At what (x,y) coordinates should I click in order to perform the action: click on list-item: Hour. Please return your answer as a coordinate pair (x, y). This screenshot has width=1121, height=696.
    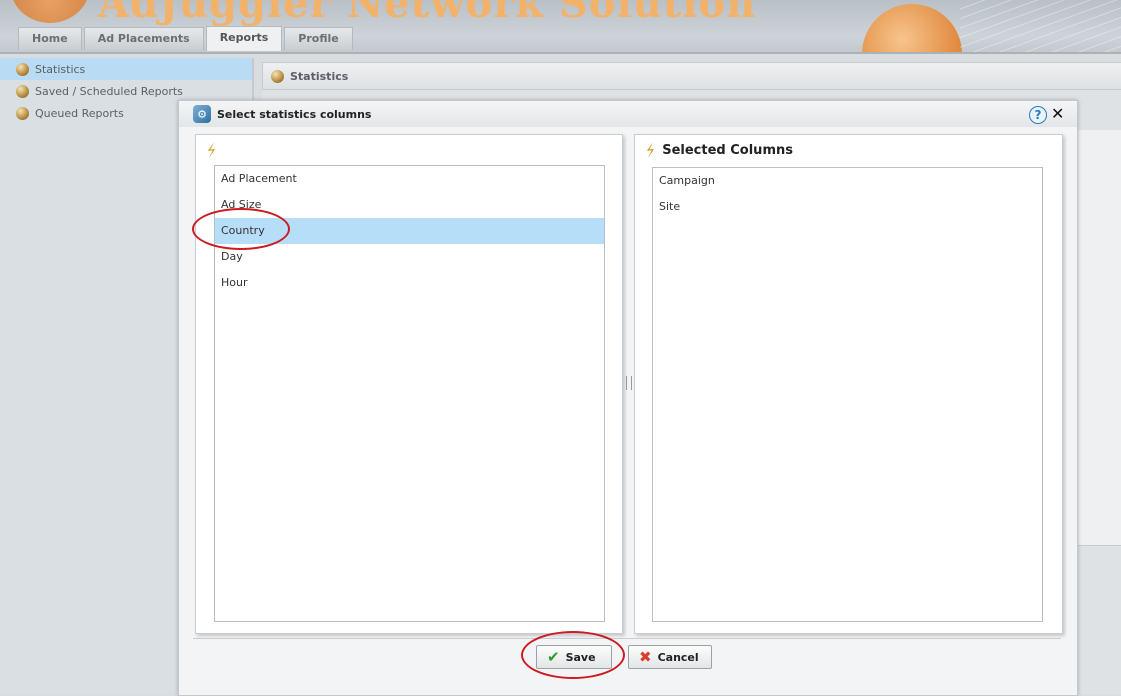
    Looking at the image, I should click on (409, 283).